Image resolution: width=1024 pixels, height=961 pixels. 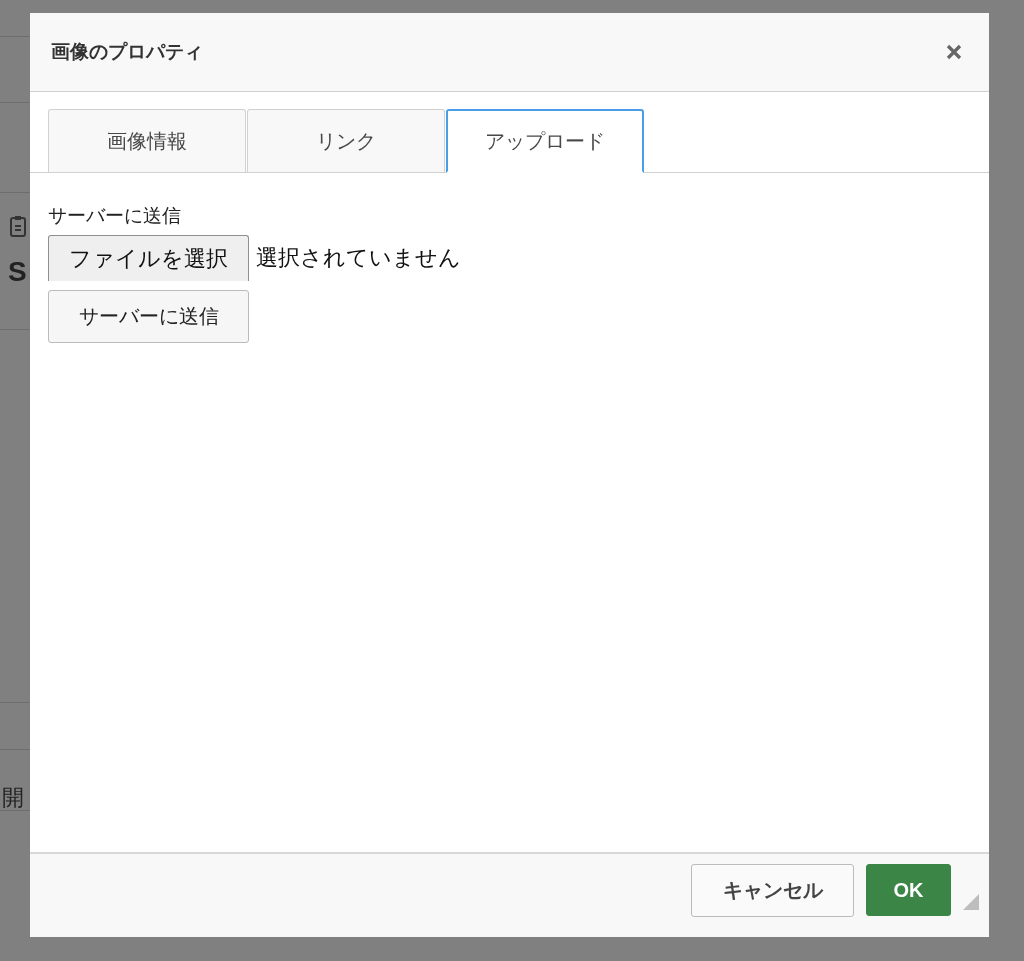 I want to click on close-icon, so click(x=954, y=52).